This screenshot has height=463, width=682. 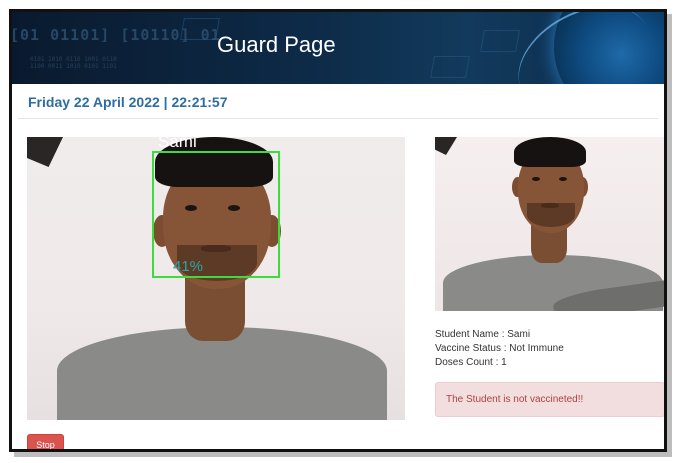 I want to click on stop-button: Stop, so click(x=45, y=441).